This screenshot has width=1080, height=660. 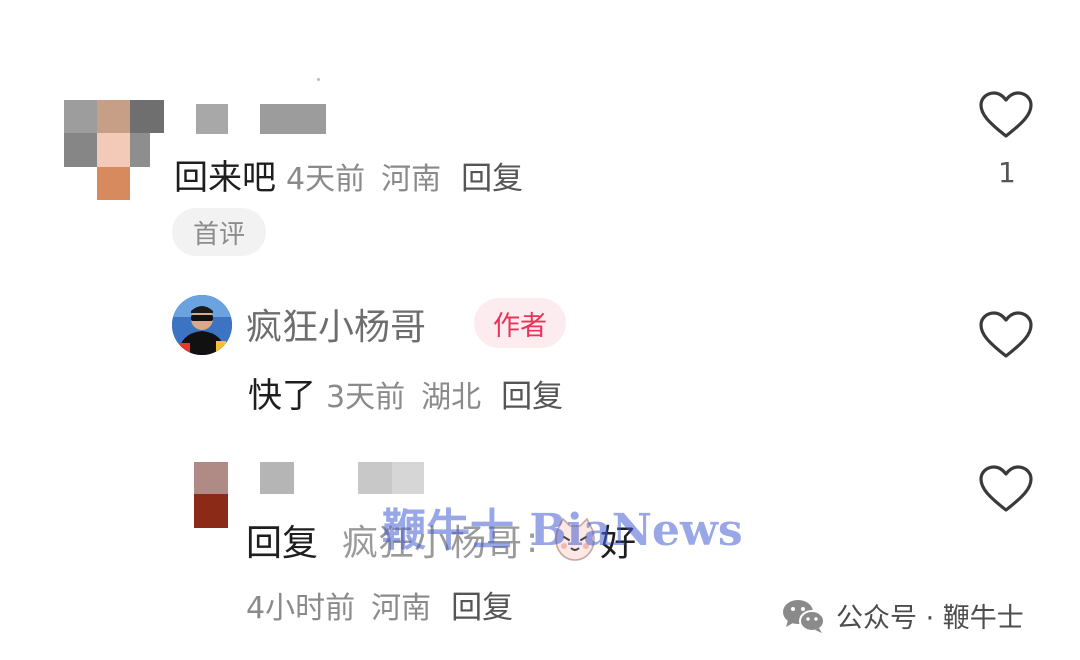 What do you see at coordinates (411, 179) in the screenshot?
I see `comment-location: 河南` at bounding box center [411, 179].